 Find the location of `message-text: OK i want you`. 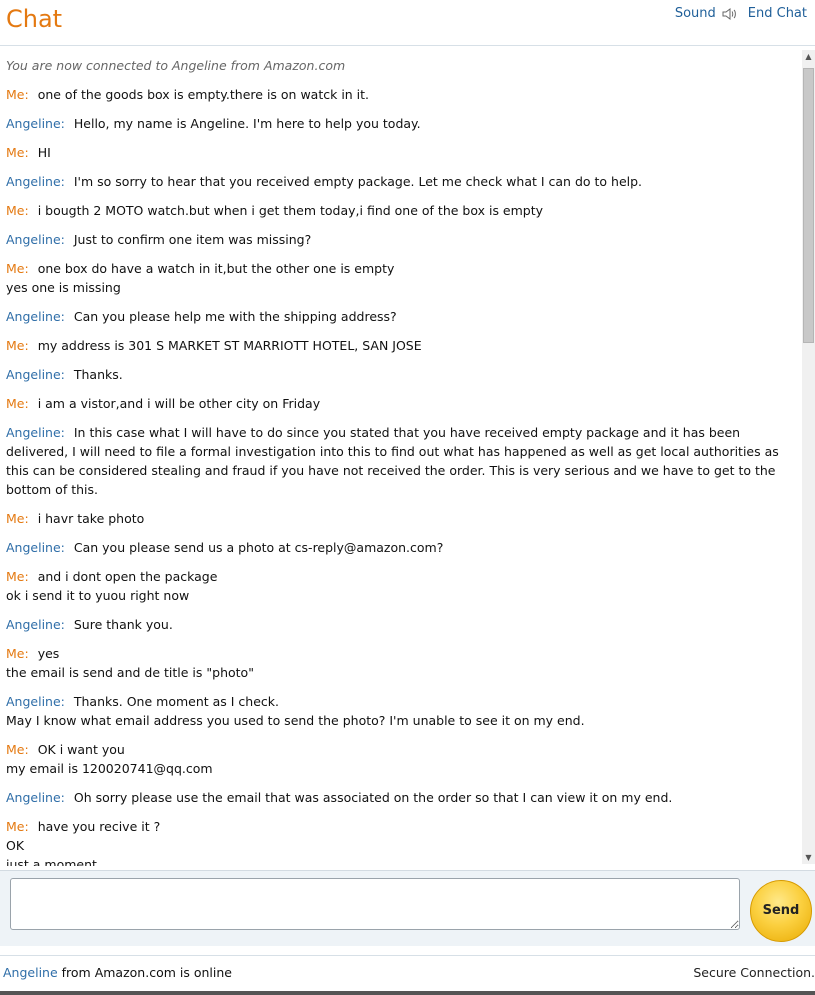

message-text: OK i want you is located at coordinates (81, 749).